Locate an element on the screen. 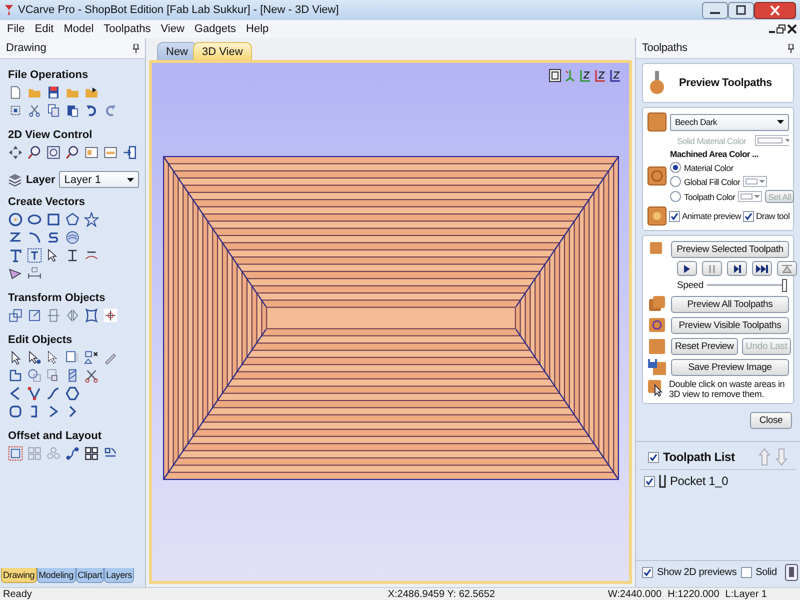  menu-item: Gadgets is located at coordinates (215, 29).